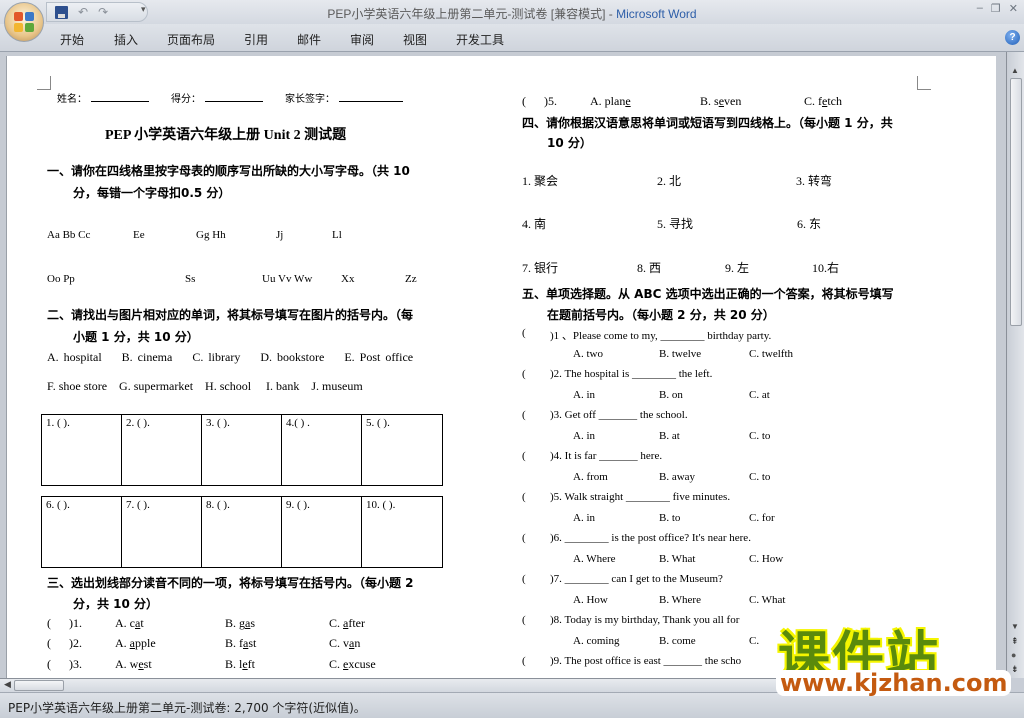  What do you see at coordinates (190, 279) in the screenshot?
I see `alphabet-item: Ss` at bounding box center [190, 279].